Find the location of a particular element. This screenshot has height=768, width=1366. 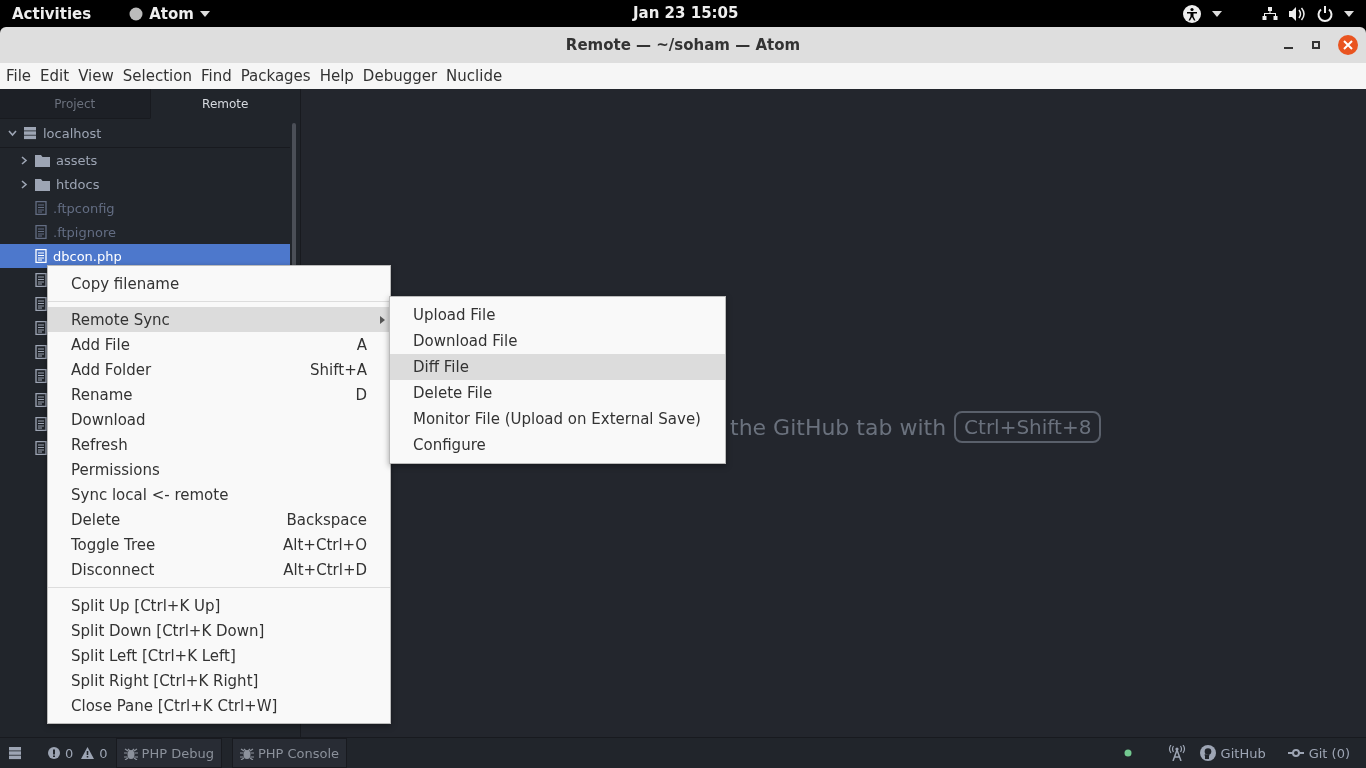

keyboard-shortcut: Ctrl+Shift+8 is located at coordinates (1028, 427).